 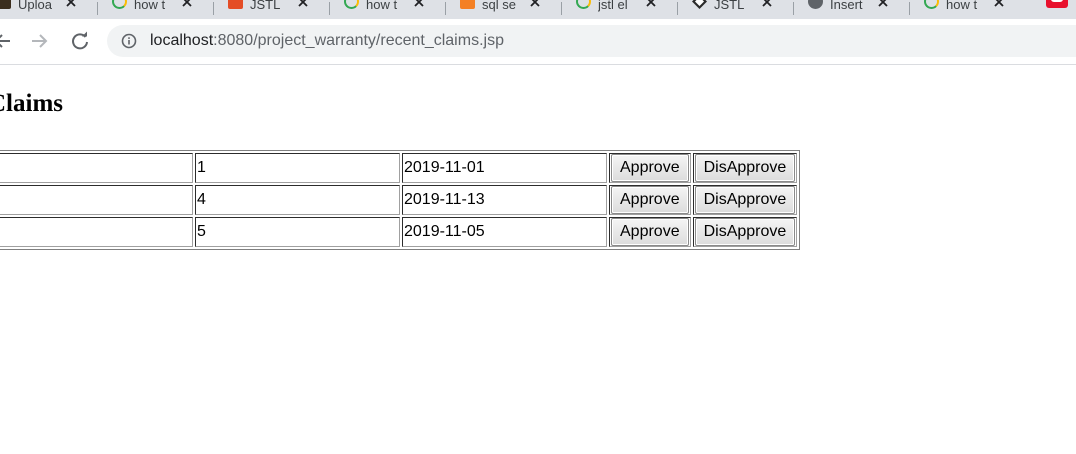 What do you see at coordinates (504, 168) in the screenshot?
I see `date-cell: 2019-11-01` at bounding box center [504, 168].